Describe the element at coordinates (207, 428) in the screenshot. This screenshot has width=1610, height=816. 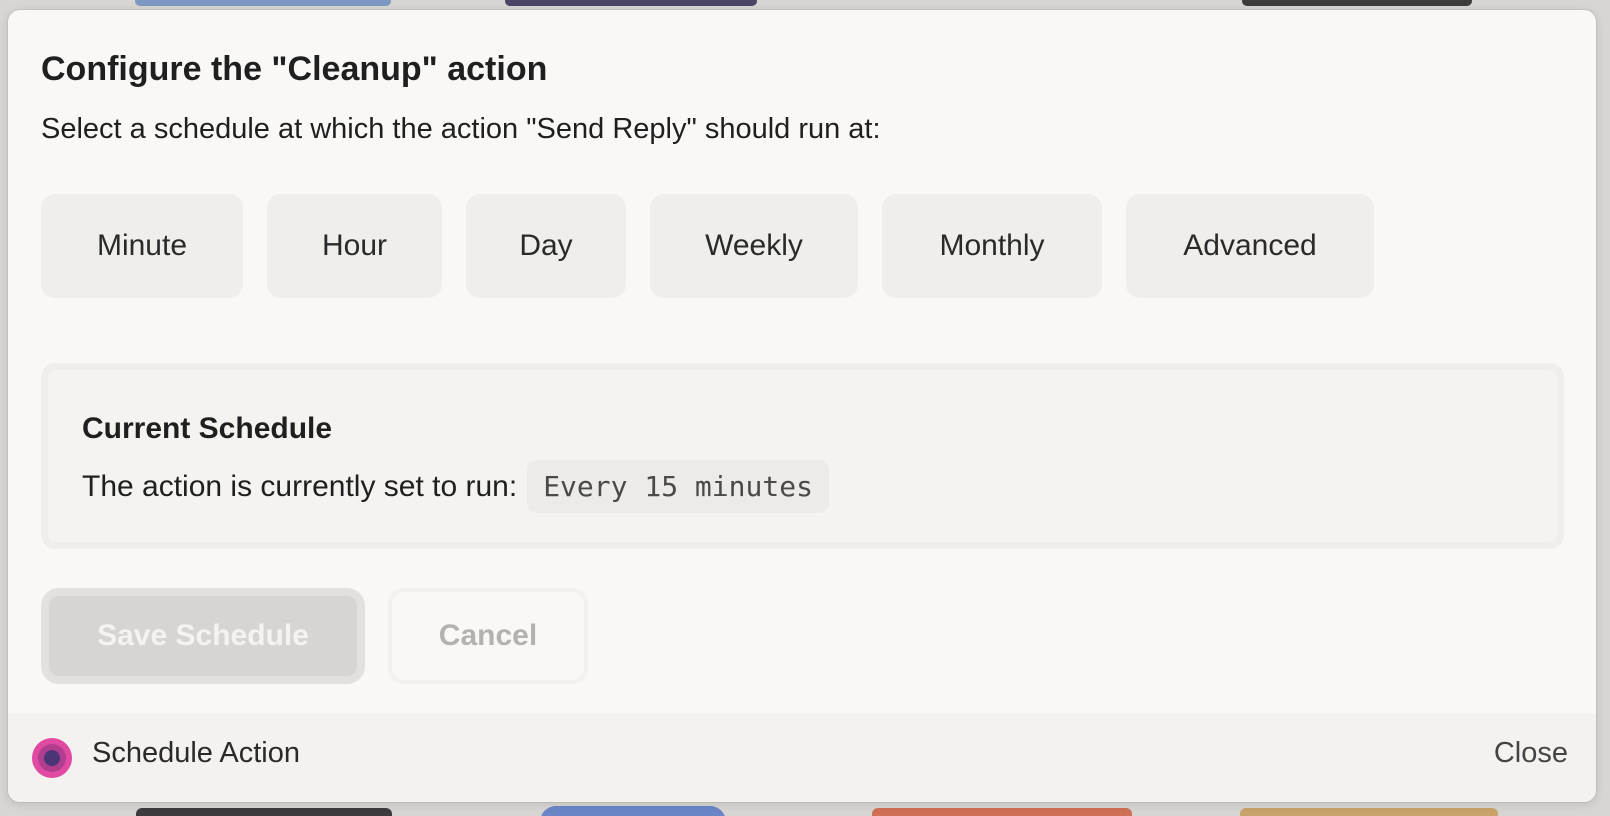
I see `current-schedule-heading: Current Schedule` at that location.